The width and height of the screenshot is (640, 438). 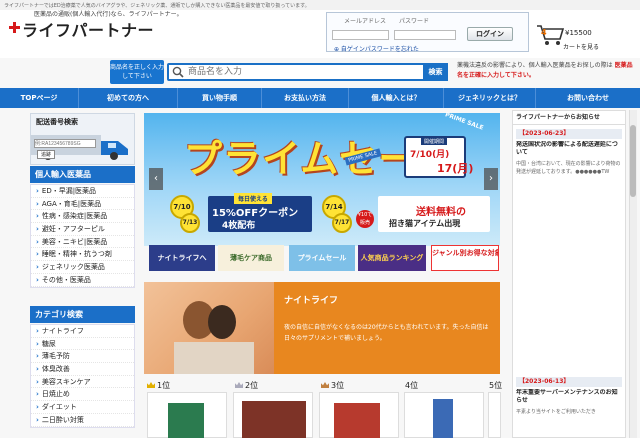 What do you see at coordinates (209, 328) in the screenshot?
I see `nightlife-photo` at bounding box center [209, 328].